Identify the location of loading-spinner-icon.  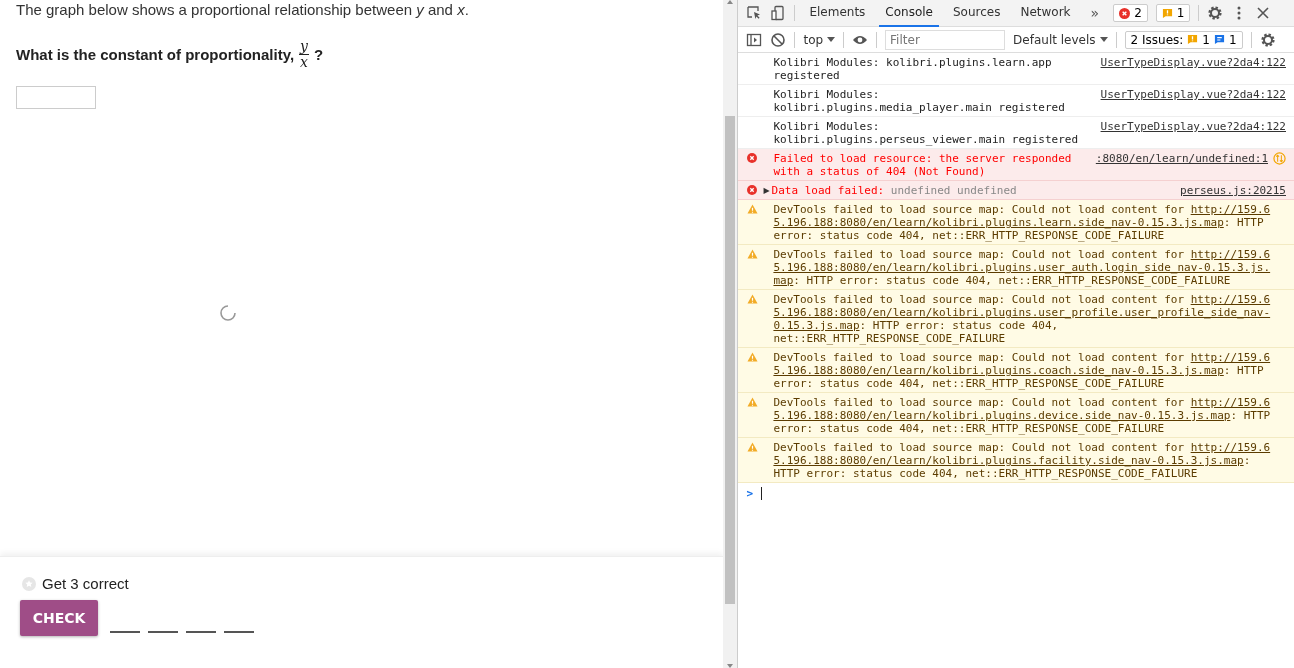
(228, 312).